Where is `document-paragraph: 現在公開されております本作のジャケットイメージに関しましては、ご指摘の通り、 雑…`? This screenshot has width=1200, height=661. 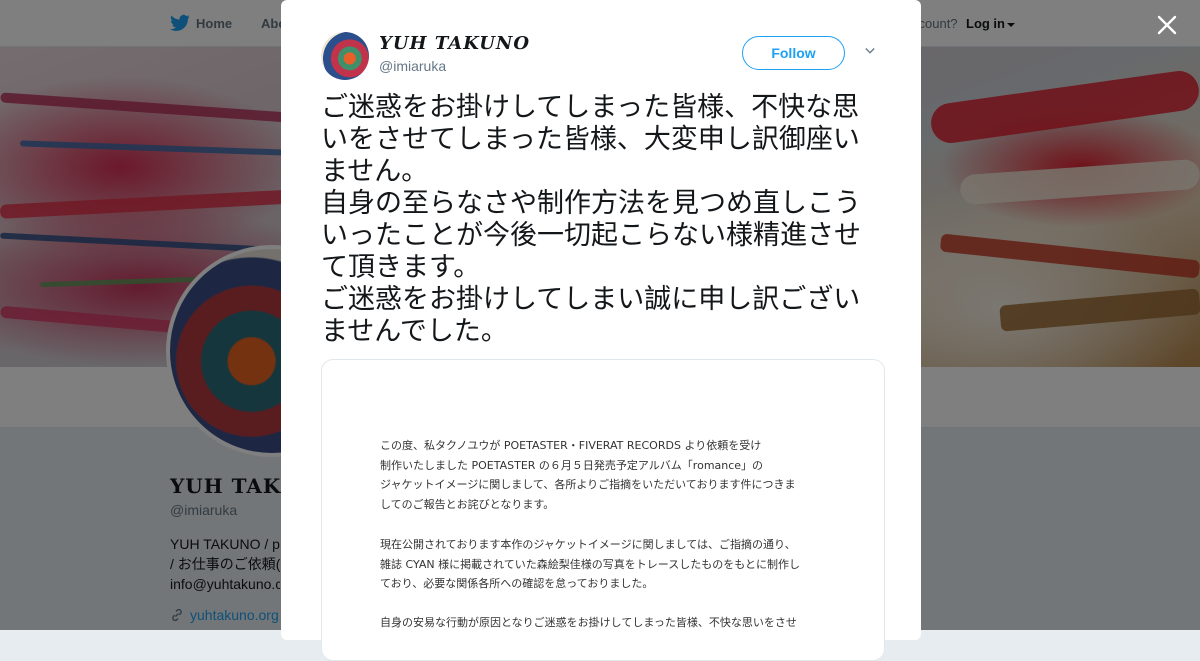 document-paragraph: 現在公開されております本作のジャケットイメージに関しましては、ご指摘の通り、 雑… is located at coordinates (590, 564).